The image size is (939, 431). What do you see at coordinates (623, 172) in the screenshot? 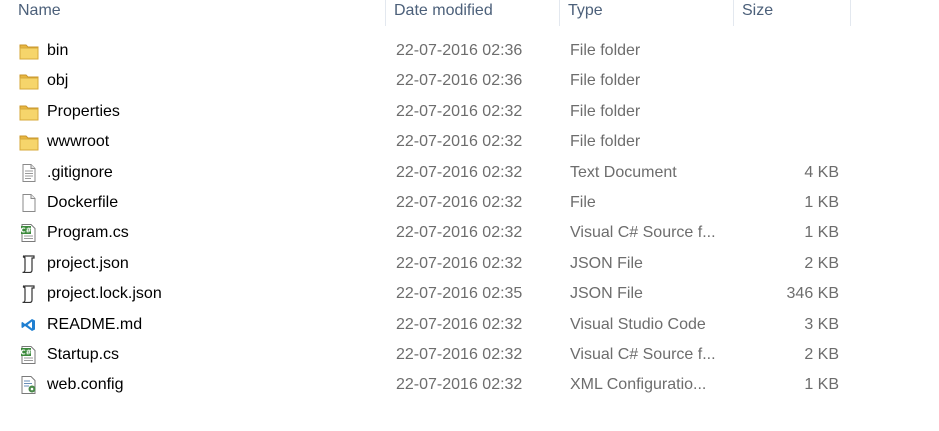
I see `file-type: Text Document` at bounding box center [623, 172].